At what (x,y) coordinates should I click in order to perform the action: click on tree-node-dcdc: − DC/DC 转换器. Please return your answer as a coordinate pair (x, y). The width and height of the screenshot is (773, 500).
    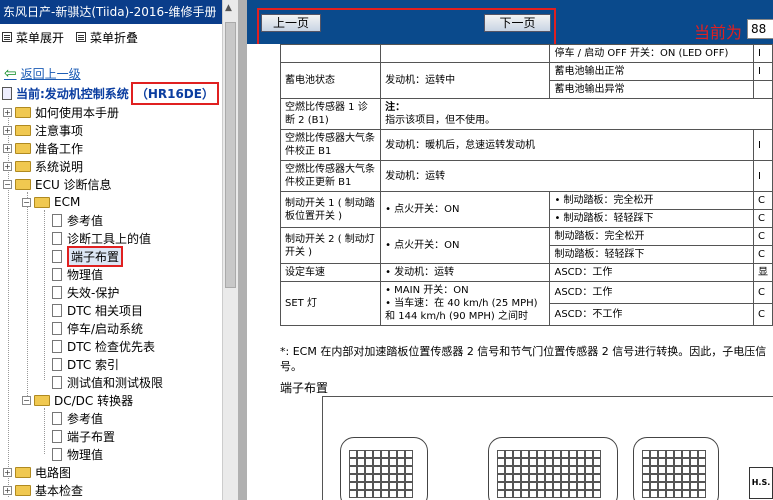
    Looking at the image, I should click on (77, 400).